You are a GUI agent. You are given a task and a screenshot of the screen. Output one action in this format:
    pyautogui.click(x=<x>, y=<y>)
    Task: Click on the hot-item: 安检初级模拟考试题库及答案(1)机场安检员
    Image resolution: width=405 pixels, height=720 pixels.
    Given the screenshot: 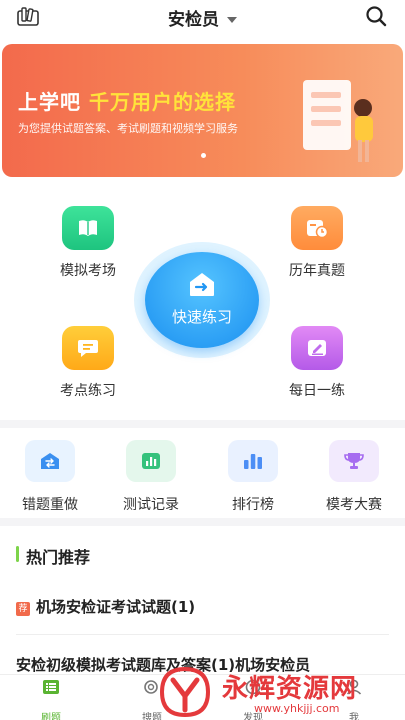 What is the action you would take?
    pyautogui.click(x=206, y=664)
    